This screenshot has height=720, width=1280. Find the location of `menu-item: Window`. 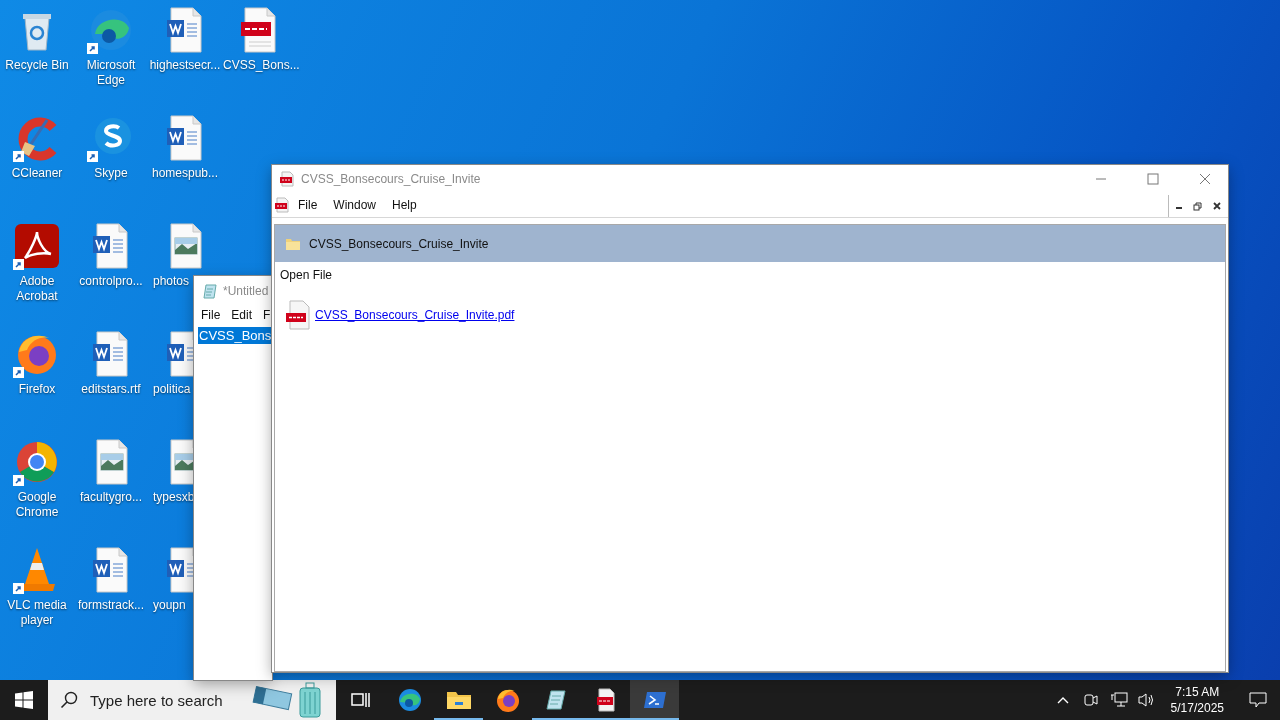

menu-item: Window is located at coordinates (355, 204).